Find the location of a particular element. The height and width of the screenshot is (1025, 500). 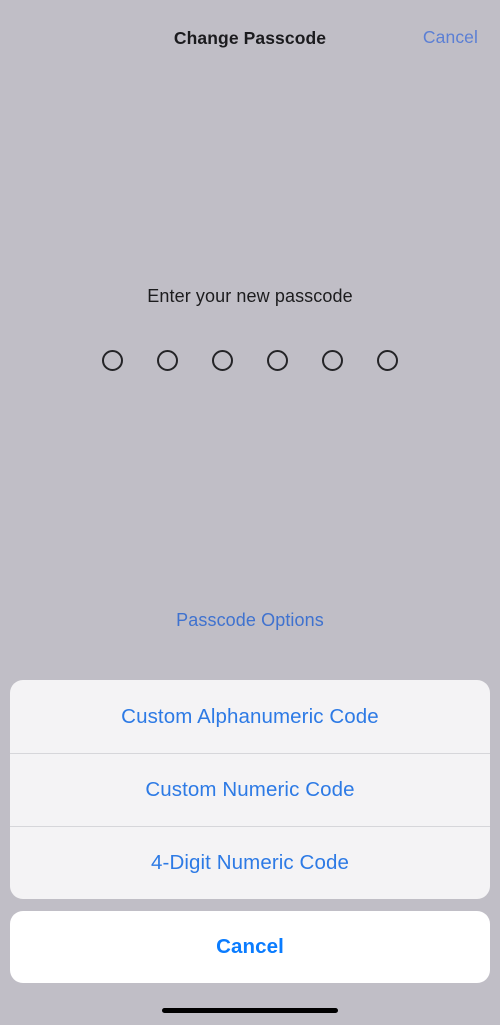

action-sheet-option-numeric: Custom Numeric Code is located at coordinates (250, 789).